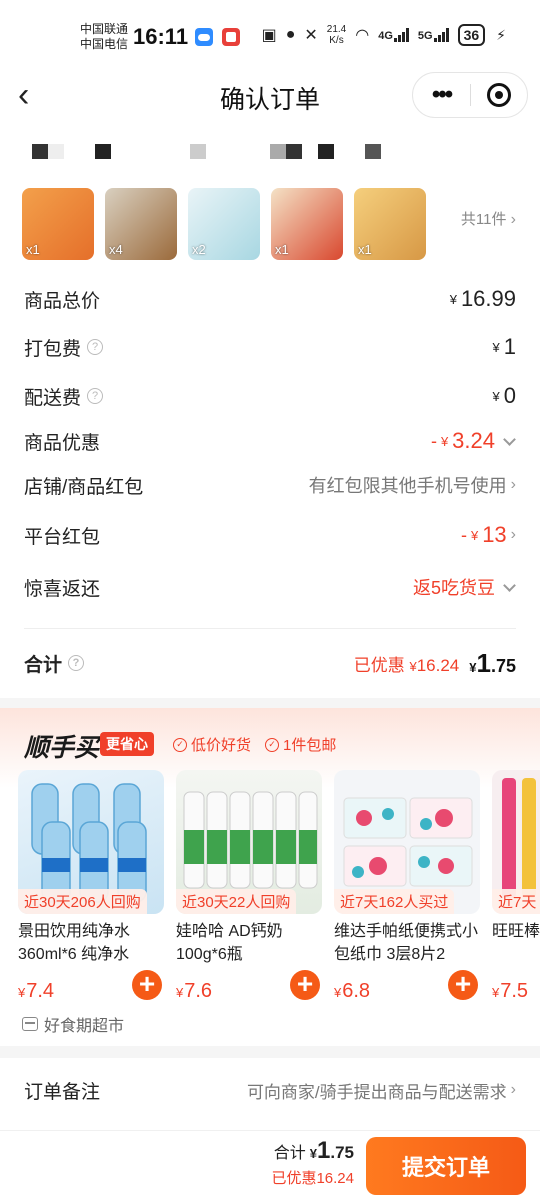 The width and height of the screenshot is (540, 1200). What do you see at coordinates (336, 35) in the screenshot?
I see `net-speed: 21.4 K/s` at bounding box center [336, 35].